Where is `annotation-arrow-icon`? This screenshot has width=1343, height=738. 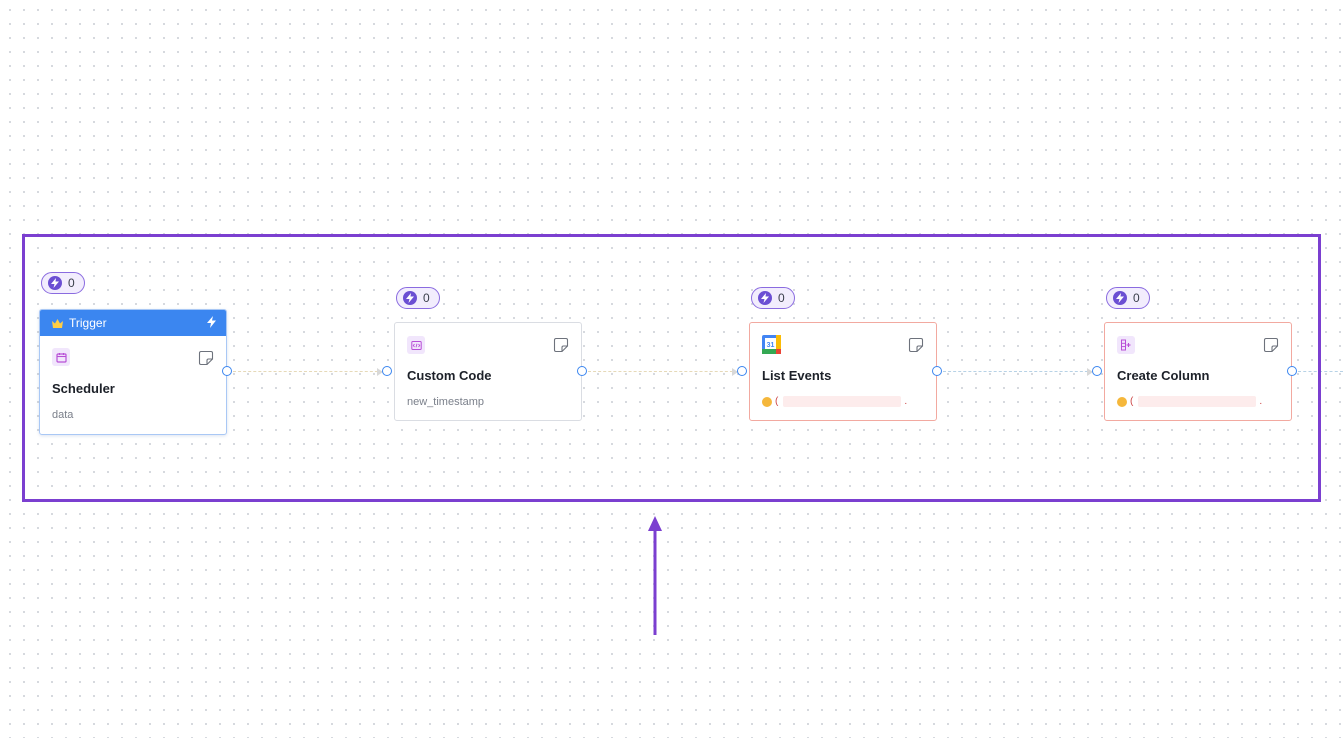
annotation-arrow-icon is located at coordinates (655, 575).